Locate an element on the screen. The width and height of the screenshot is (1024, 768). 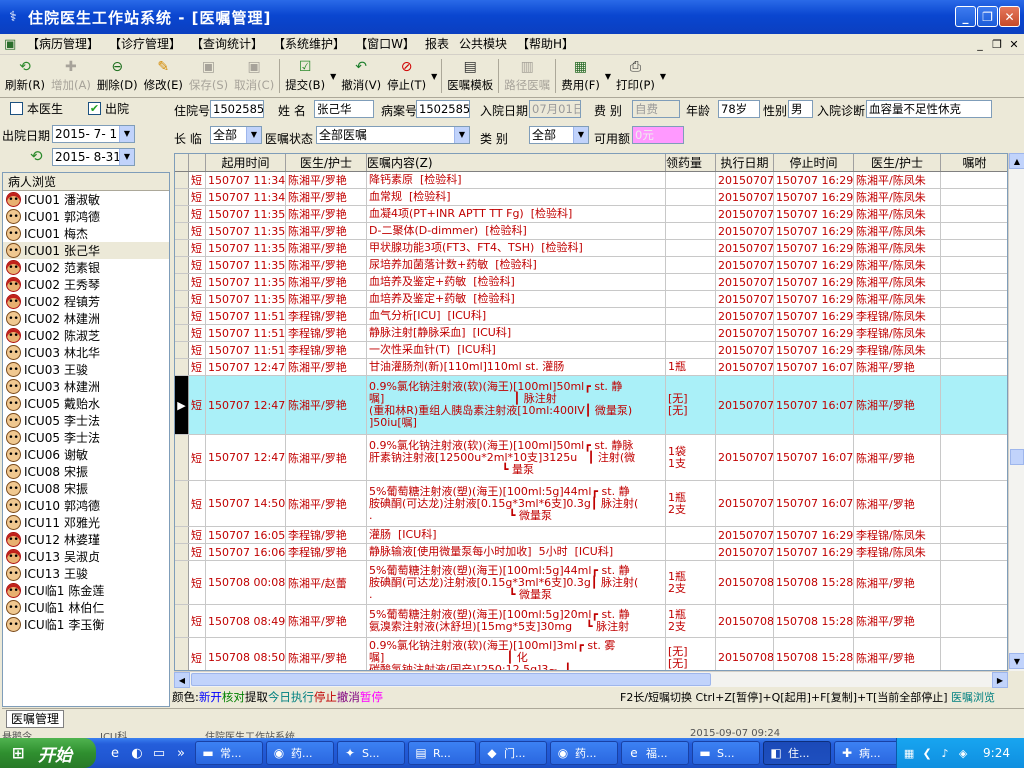
diagnosis-field: 血容量不足性休克 is located at coordinates (929, 109).